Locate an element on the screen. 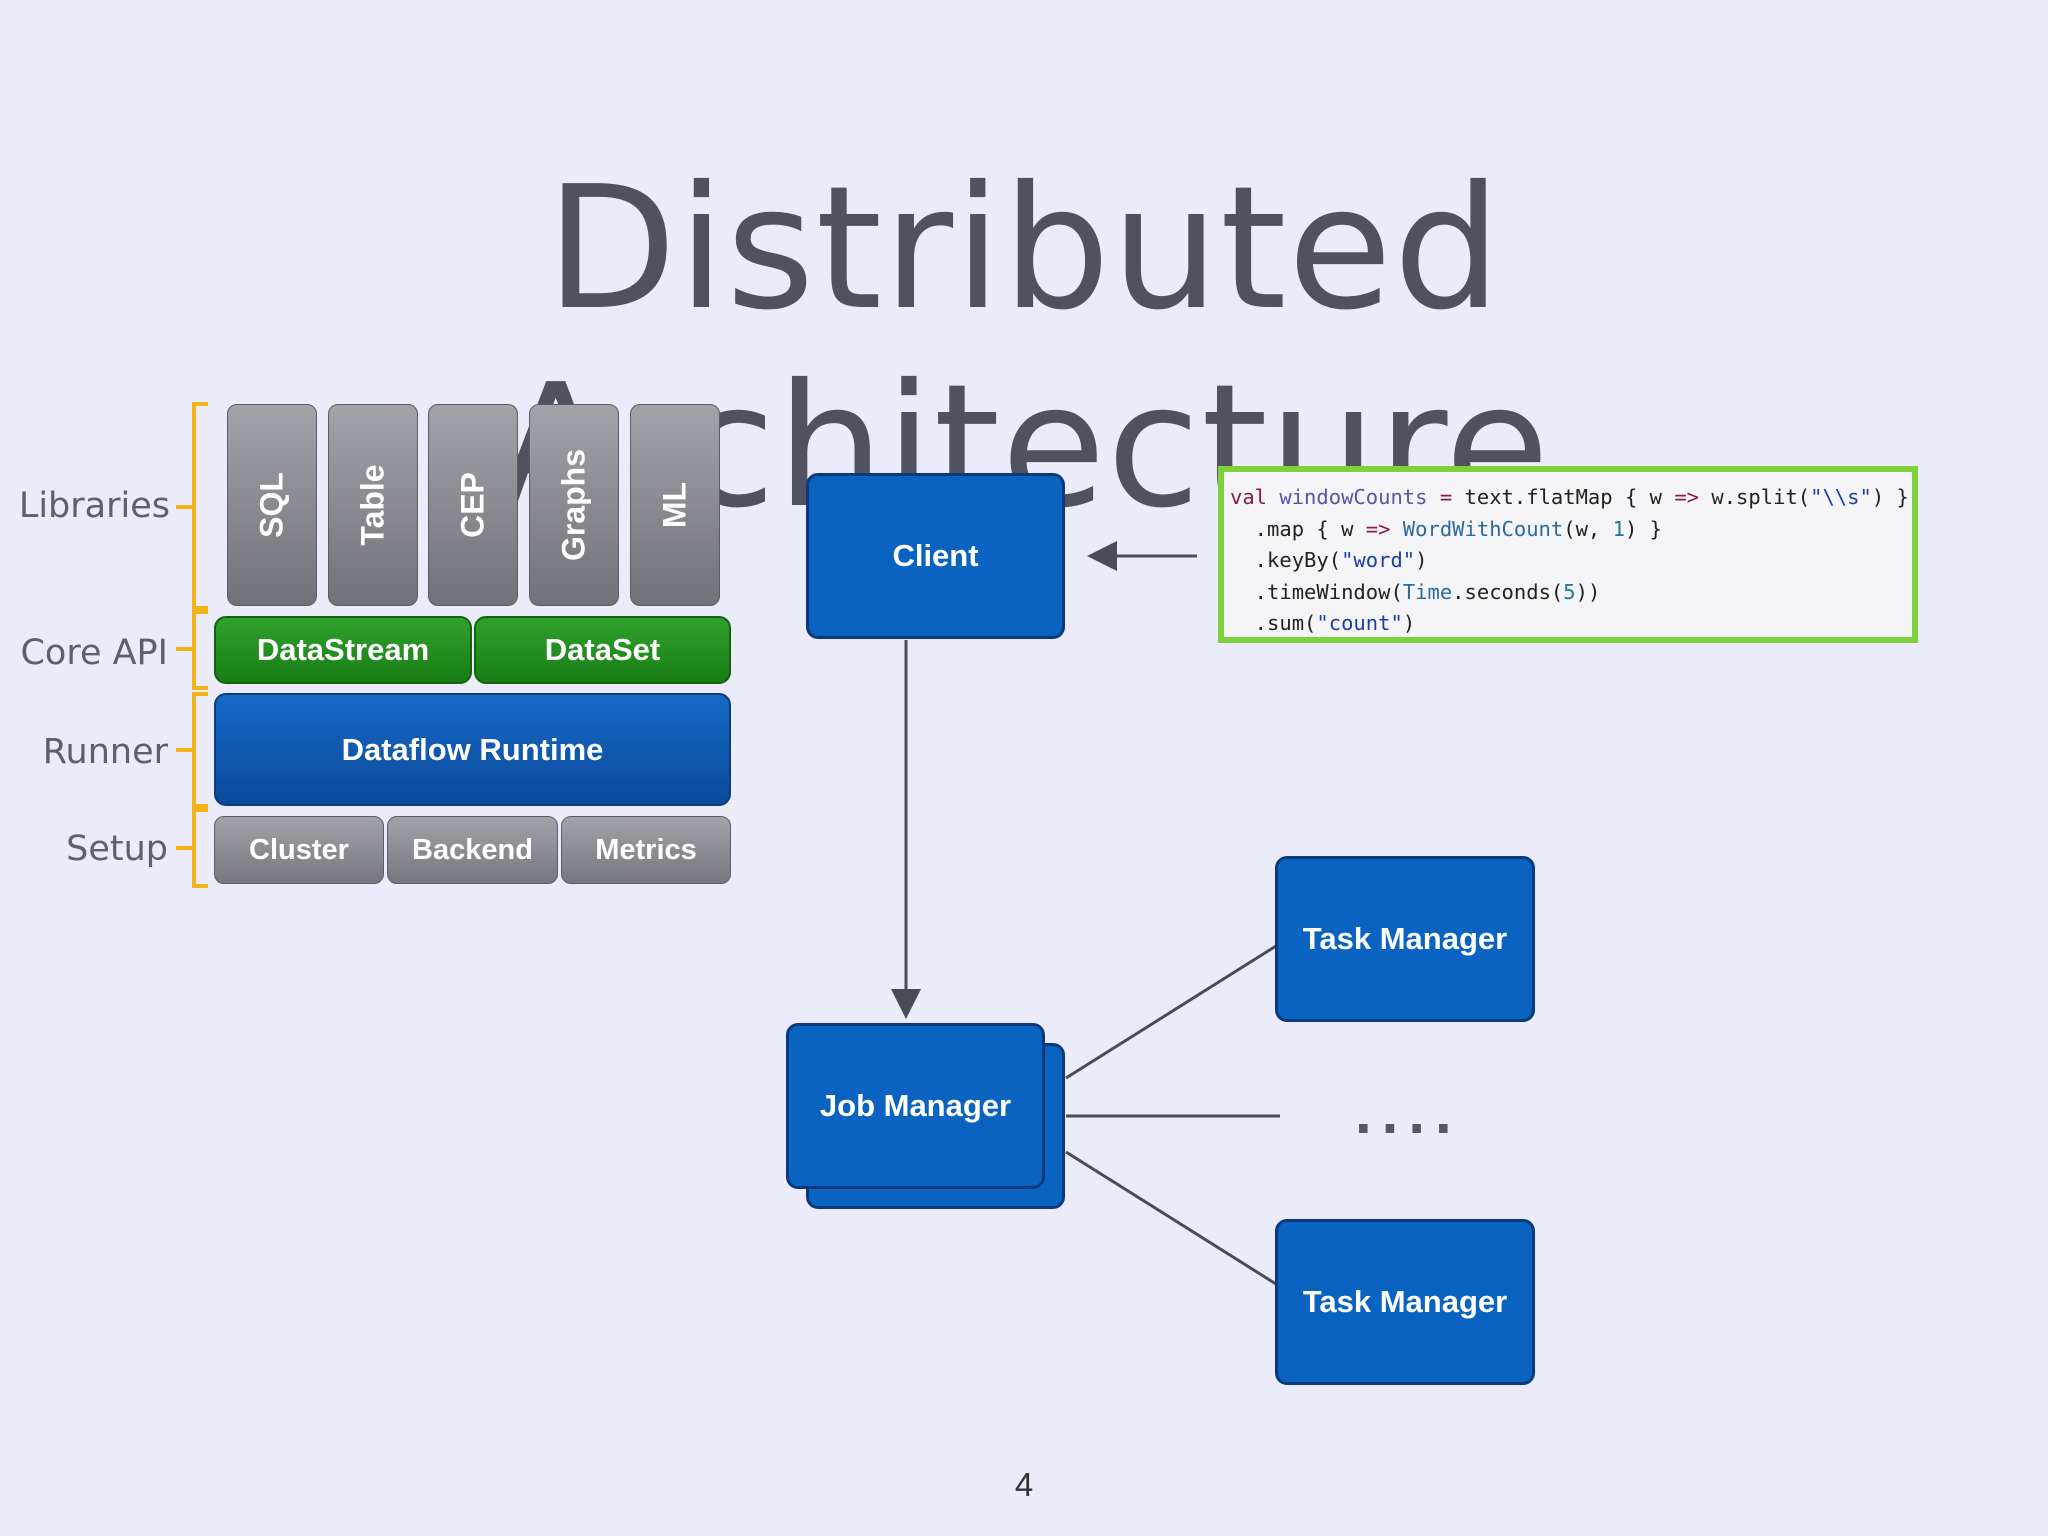 This screenshot has height=1536, width=2048. job-manager-to-task-manager-top is located at coordinates (1171, 1012).